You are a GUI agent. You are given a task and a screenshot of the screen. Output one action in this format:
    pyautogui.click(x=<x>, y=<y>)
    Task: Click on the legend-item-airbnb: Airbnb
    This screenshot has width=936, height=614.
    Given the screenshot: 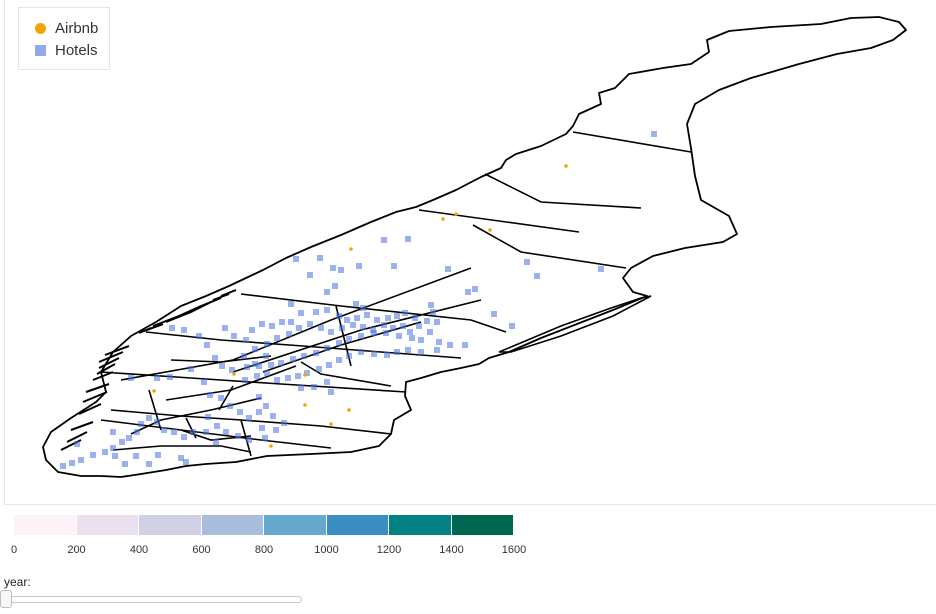 What is the action you would take?
    pyautogui.click(x=58, y=28)
    